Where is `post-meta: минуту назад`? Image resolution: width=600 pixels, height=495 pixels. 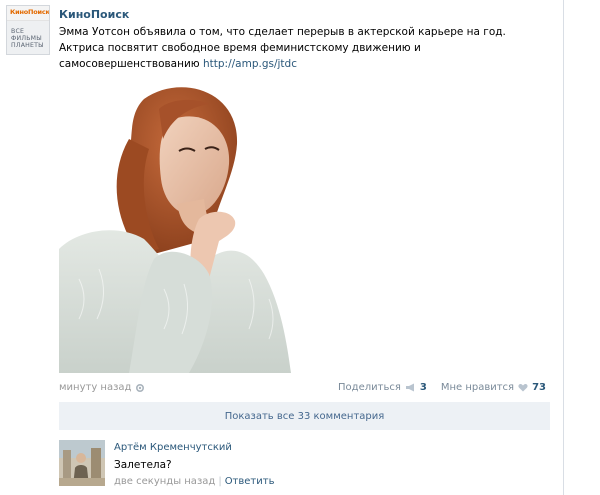 post-meta: минуту назад is located at coordinates (102, 387).